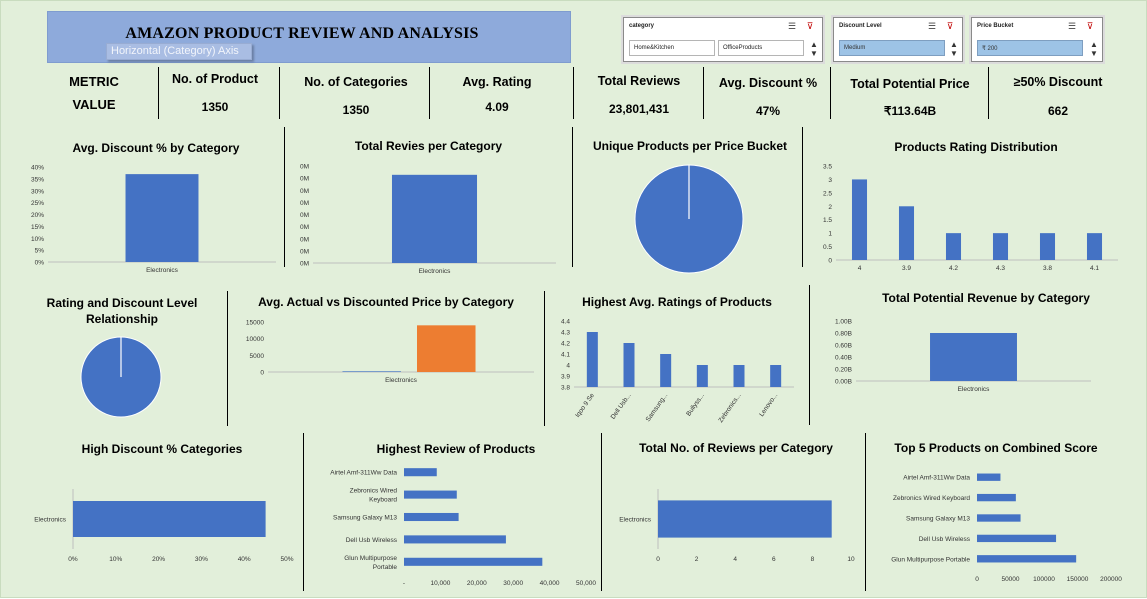 This screenshot has width=1147, height=599. Describe the element at coordinates (930, 559) in the screenshot. I see `y-tick-label: Glun Multipurpose Portable` at that location.